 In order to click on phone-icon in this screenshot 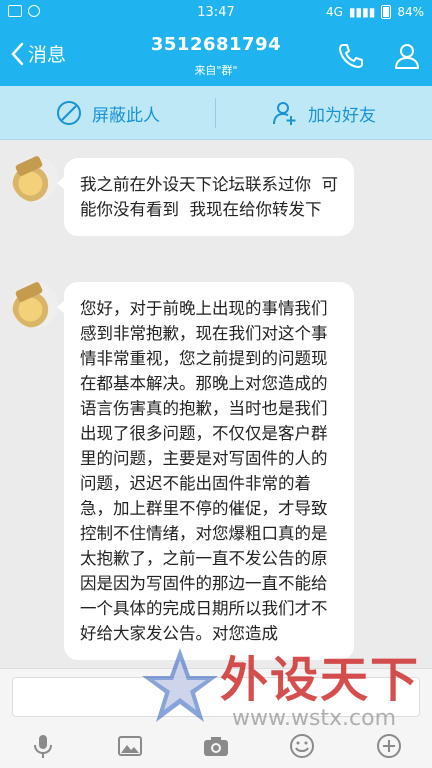, I will do `click(351, 56)`.